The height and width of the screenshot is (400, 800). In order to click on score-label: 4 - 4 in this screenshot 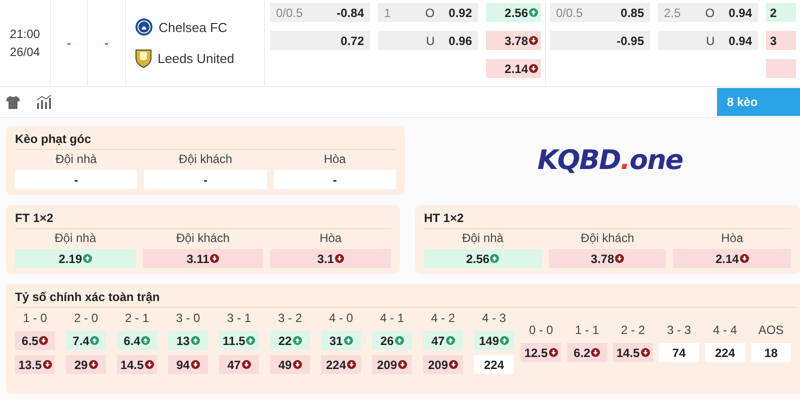, I will do `click(724, 330)`.